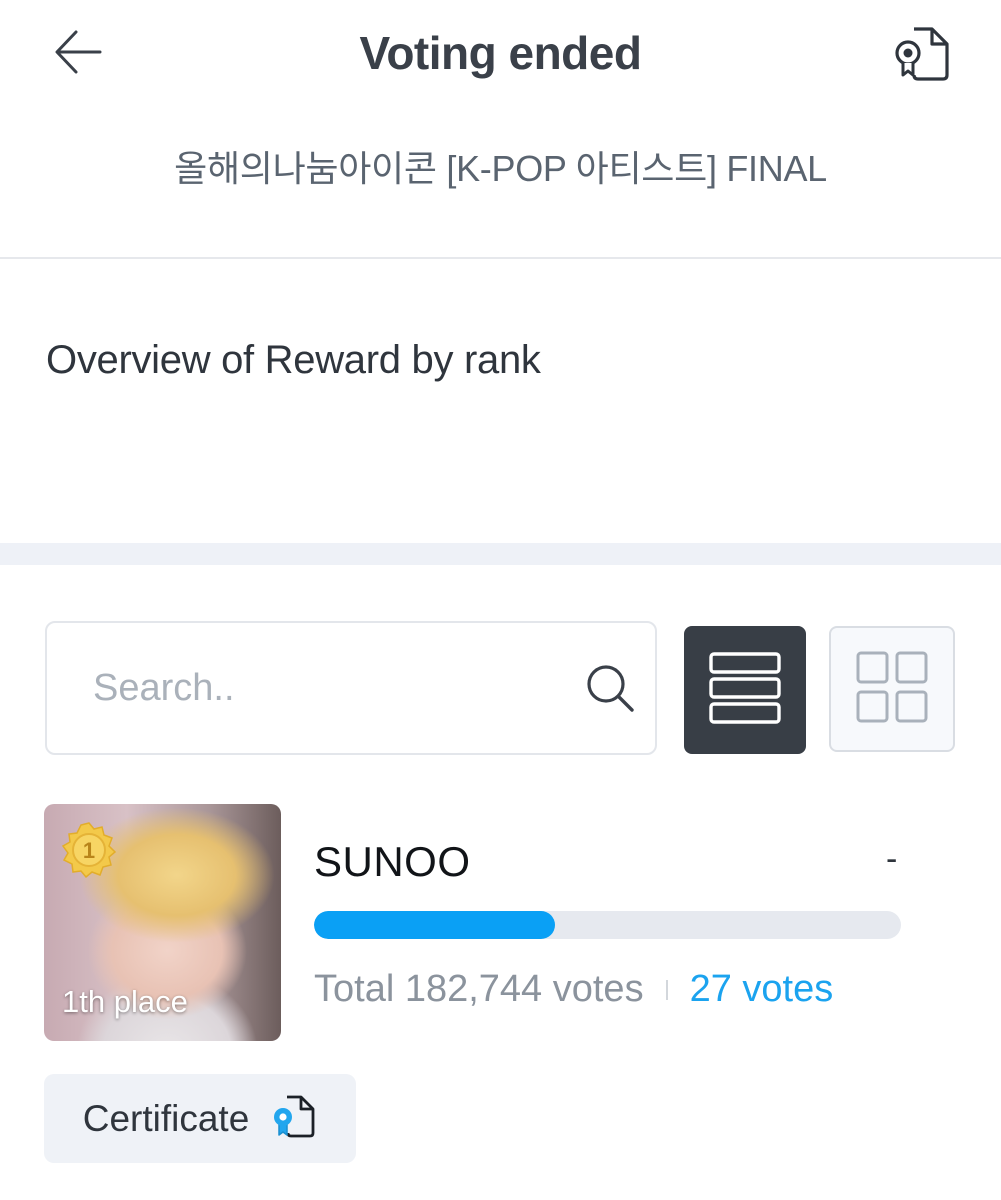  I want to click on section-separator, so click(500, 554).